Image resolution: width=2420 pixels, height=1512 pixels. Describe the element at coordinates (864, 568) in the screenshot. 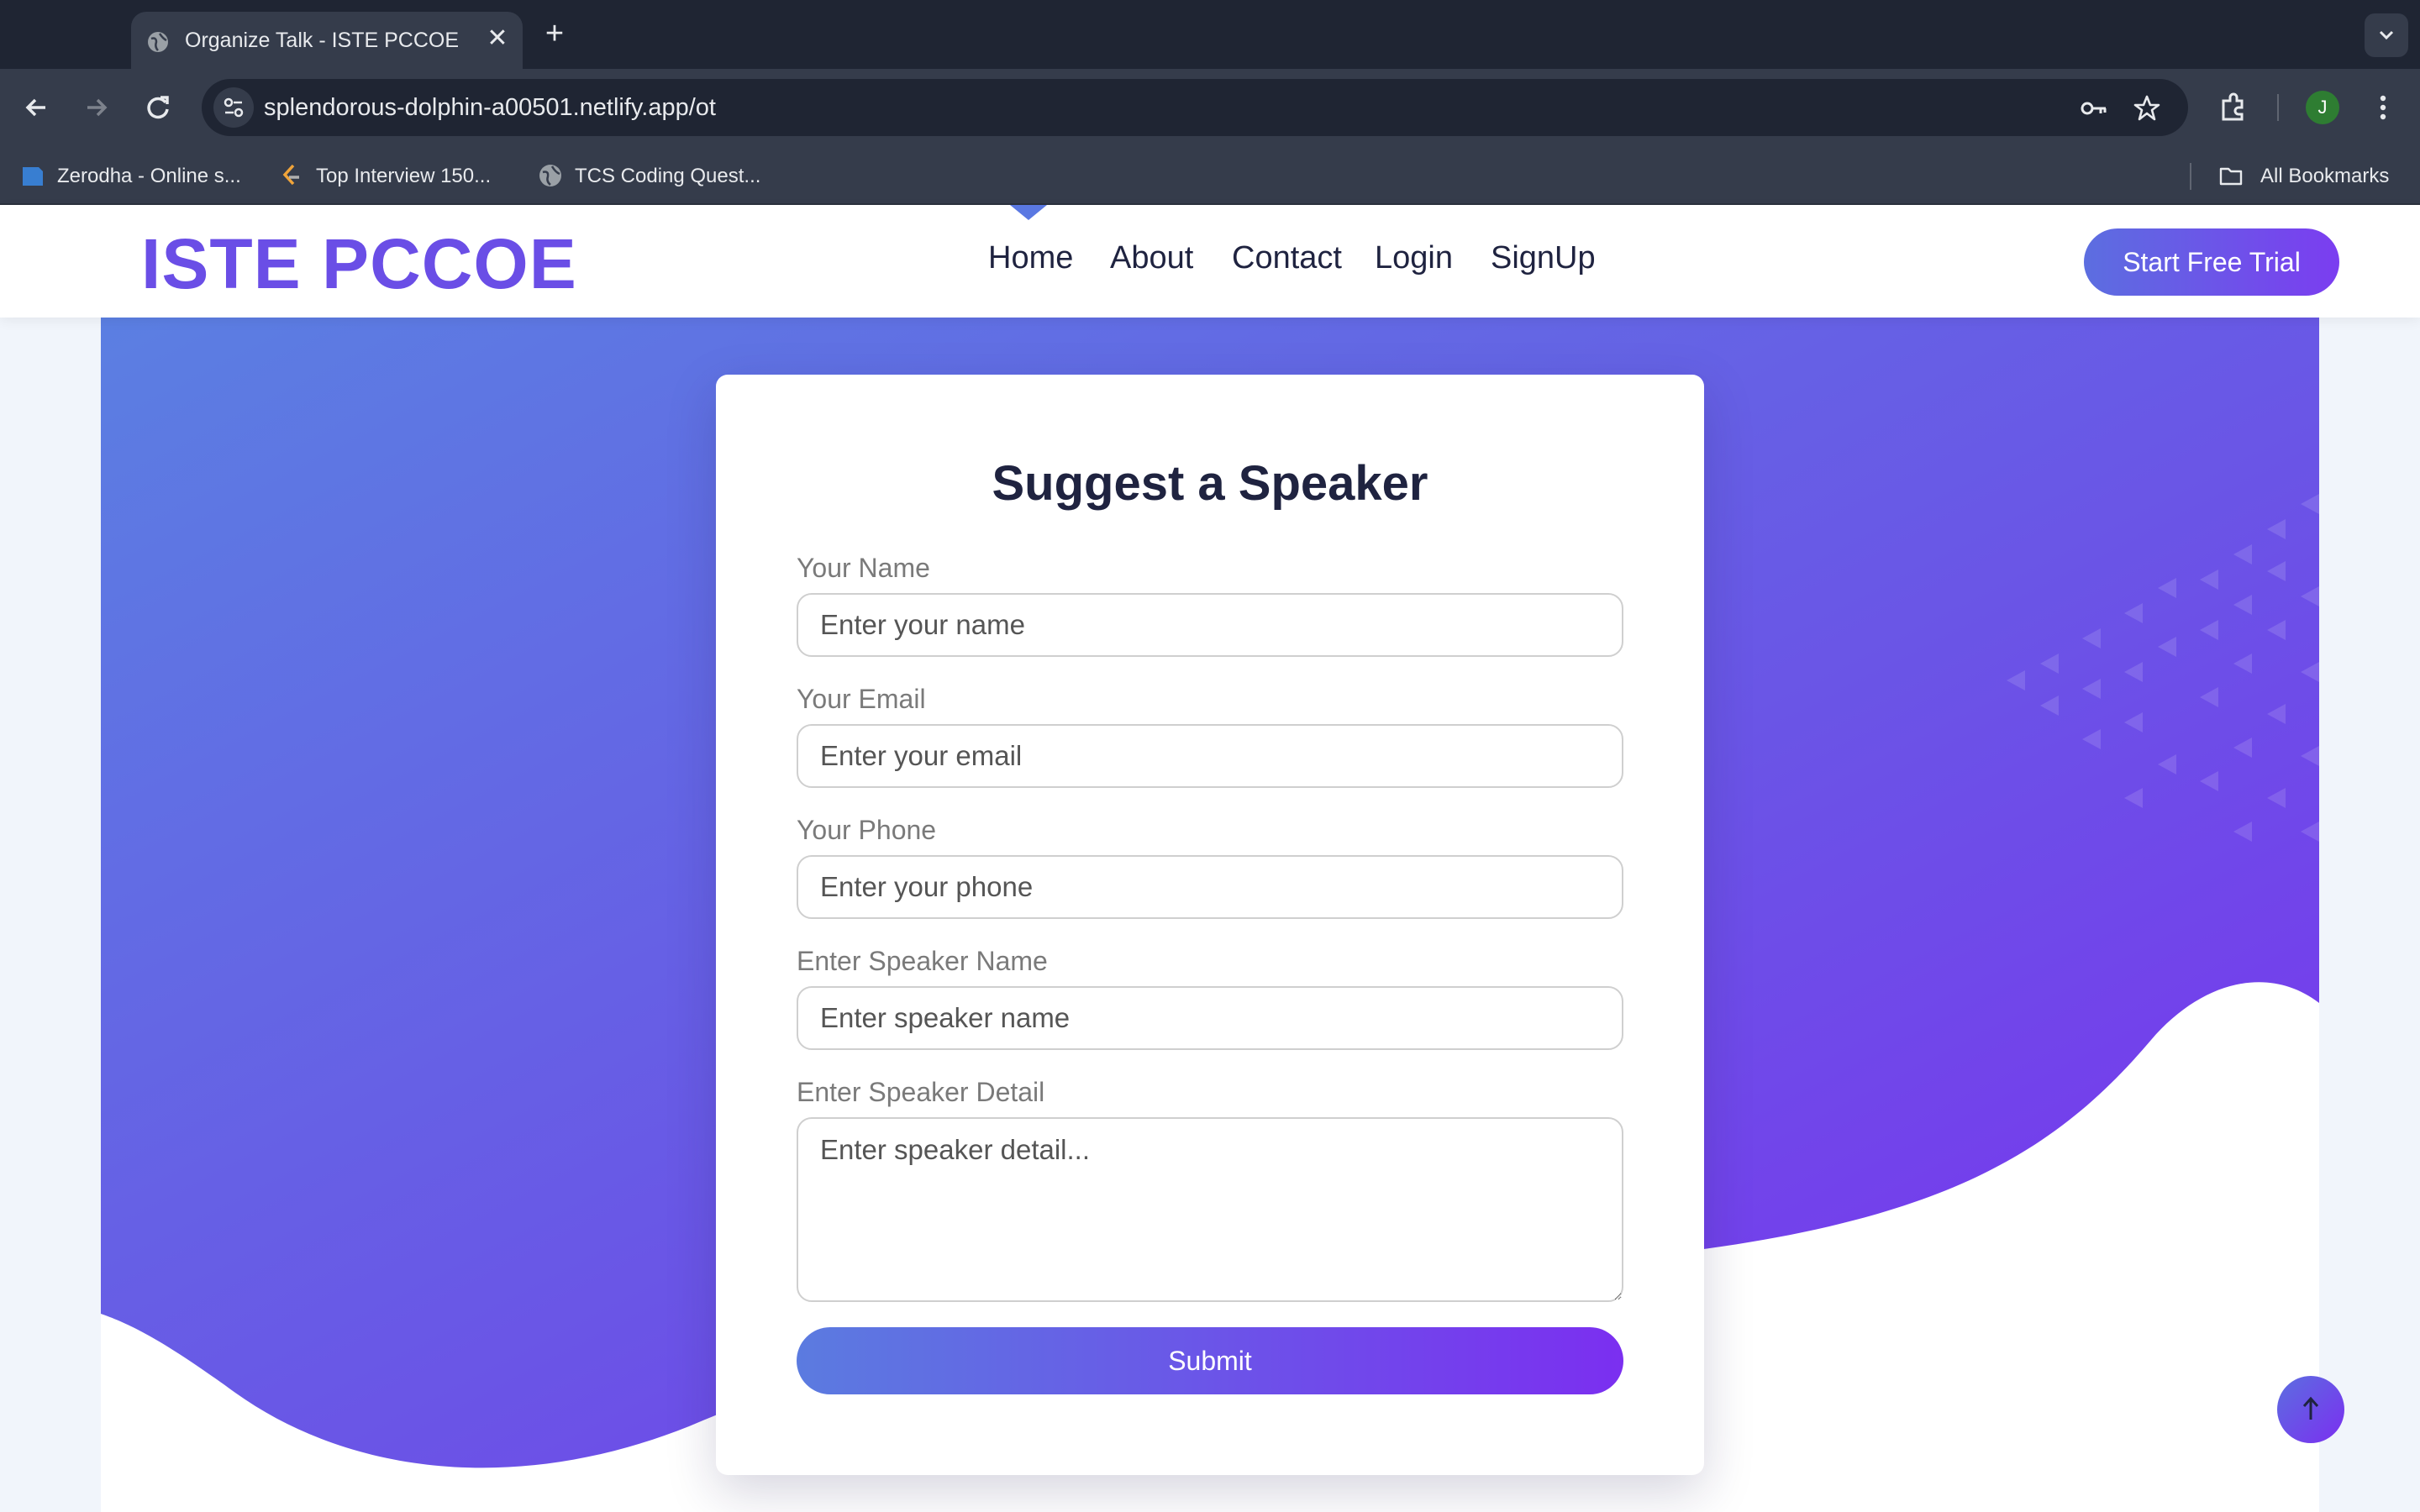

I see `name-label: Your Name` at that location.